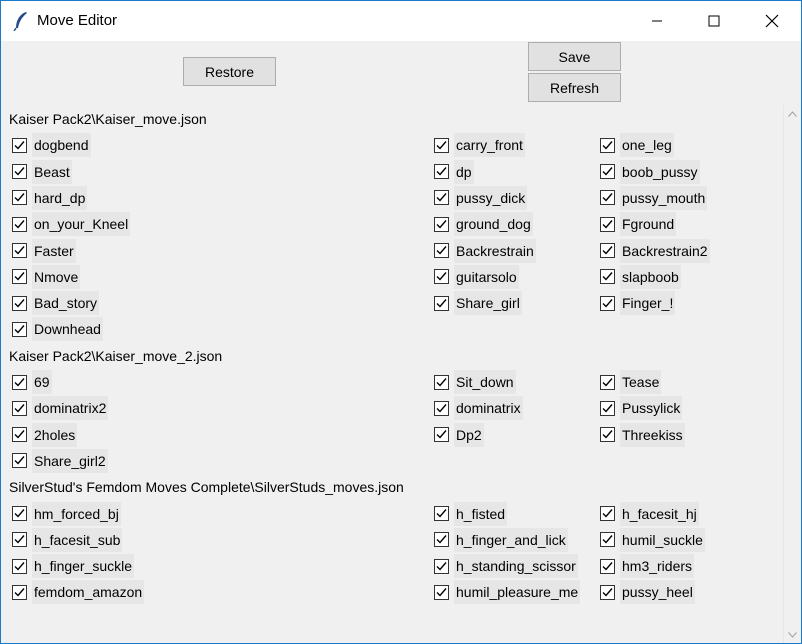 This screenshot has width=802, height=644. I want to click on move-checkbox: guitarsolo, so click(471, 276).